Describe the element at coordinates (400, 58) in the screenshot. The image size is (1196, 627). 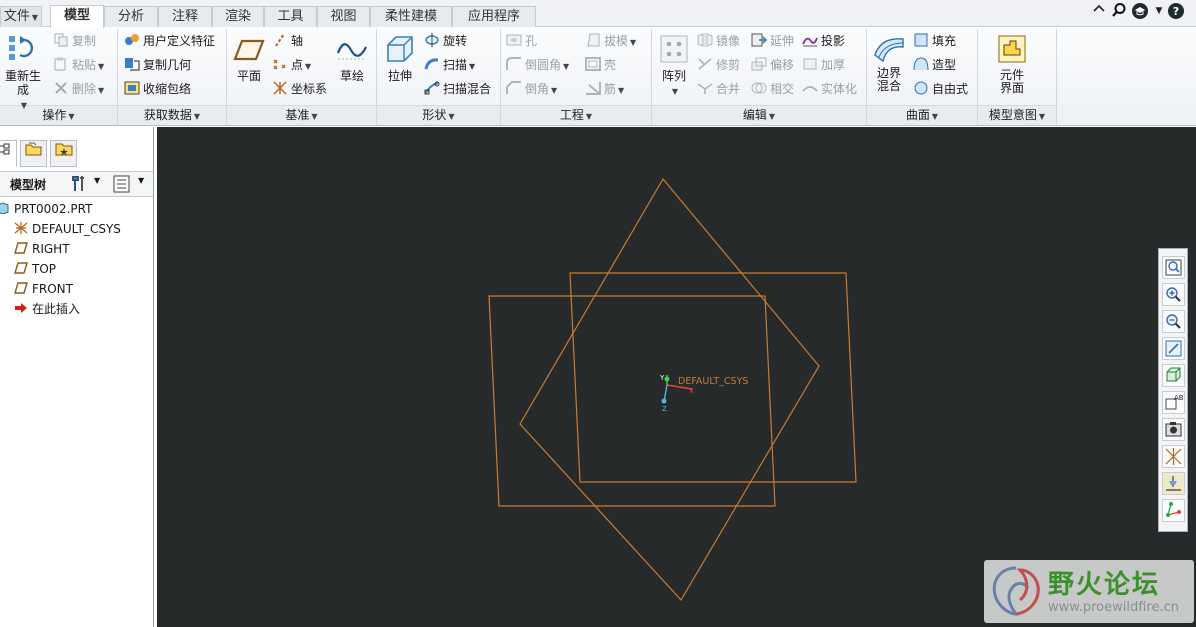
I see `extrude-button: 拉伸` at that location.